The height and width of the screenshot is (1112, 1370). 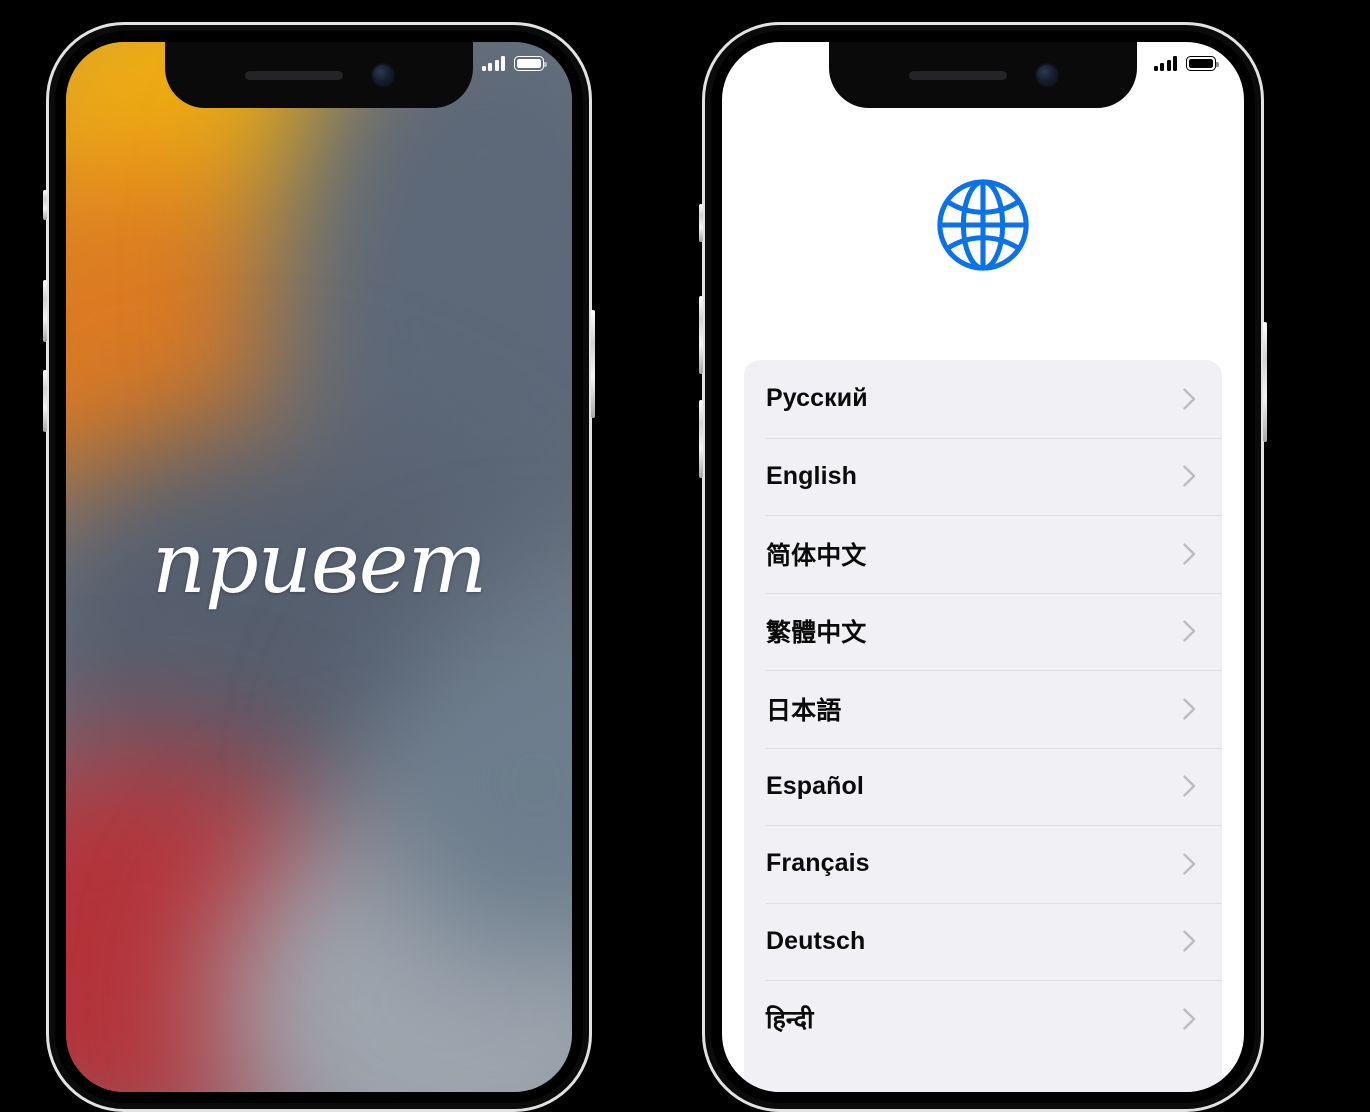 What do you see at coordinates (983, 941) in the screenshot?
I see `language-row-german: Deutsch` at bounding box center [983, 941].